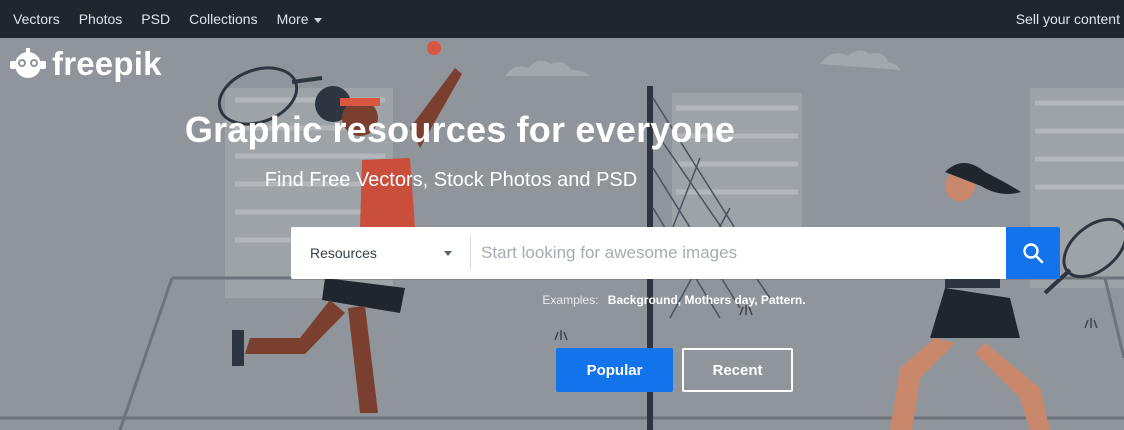  I want to click on search-button, so click(1033, 253).